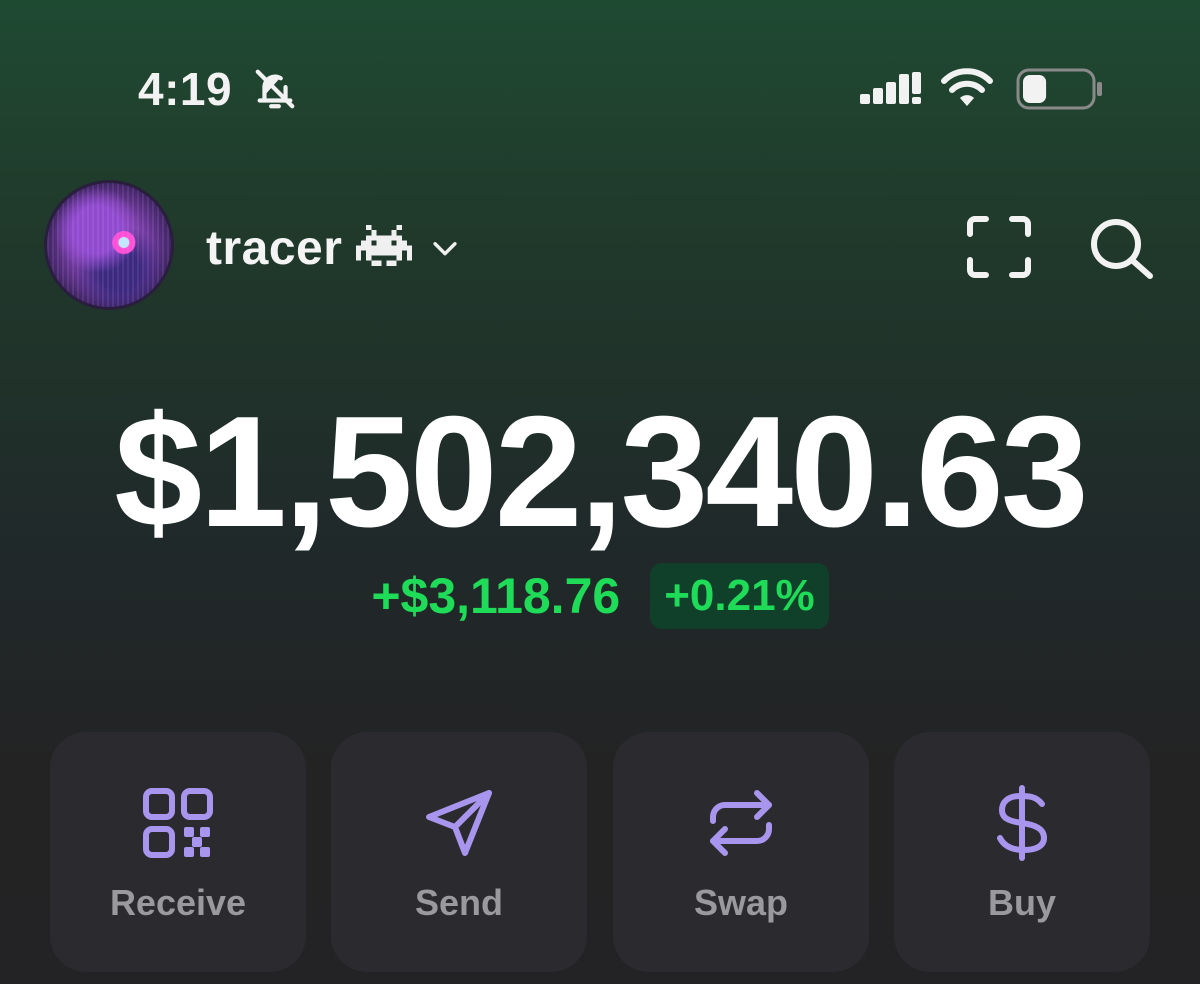  What do you see at coordinates (274, 248) in the screenshot?
I see `account-name: tracer` at bounding box center [274, 248].